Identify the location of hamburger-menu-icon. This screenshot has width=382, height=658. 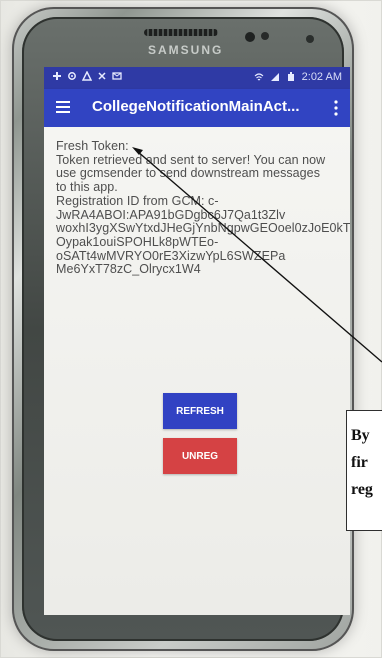
(63, 107).